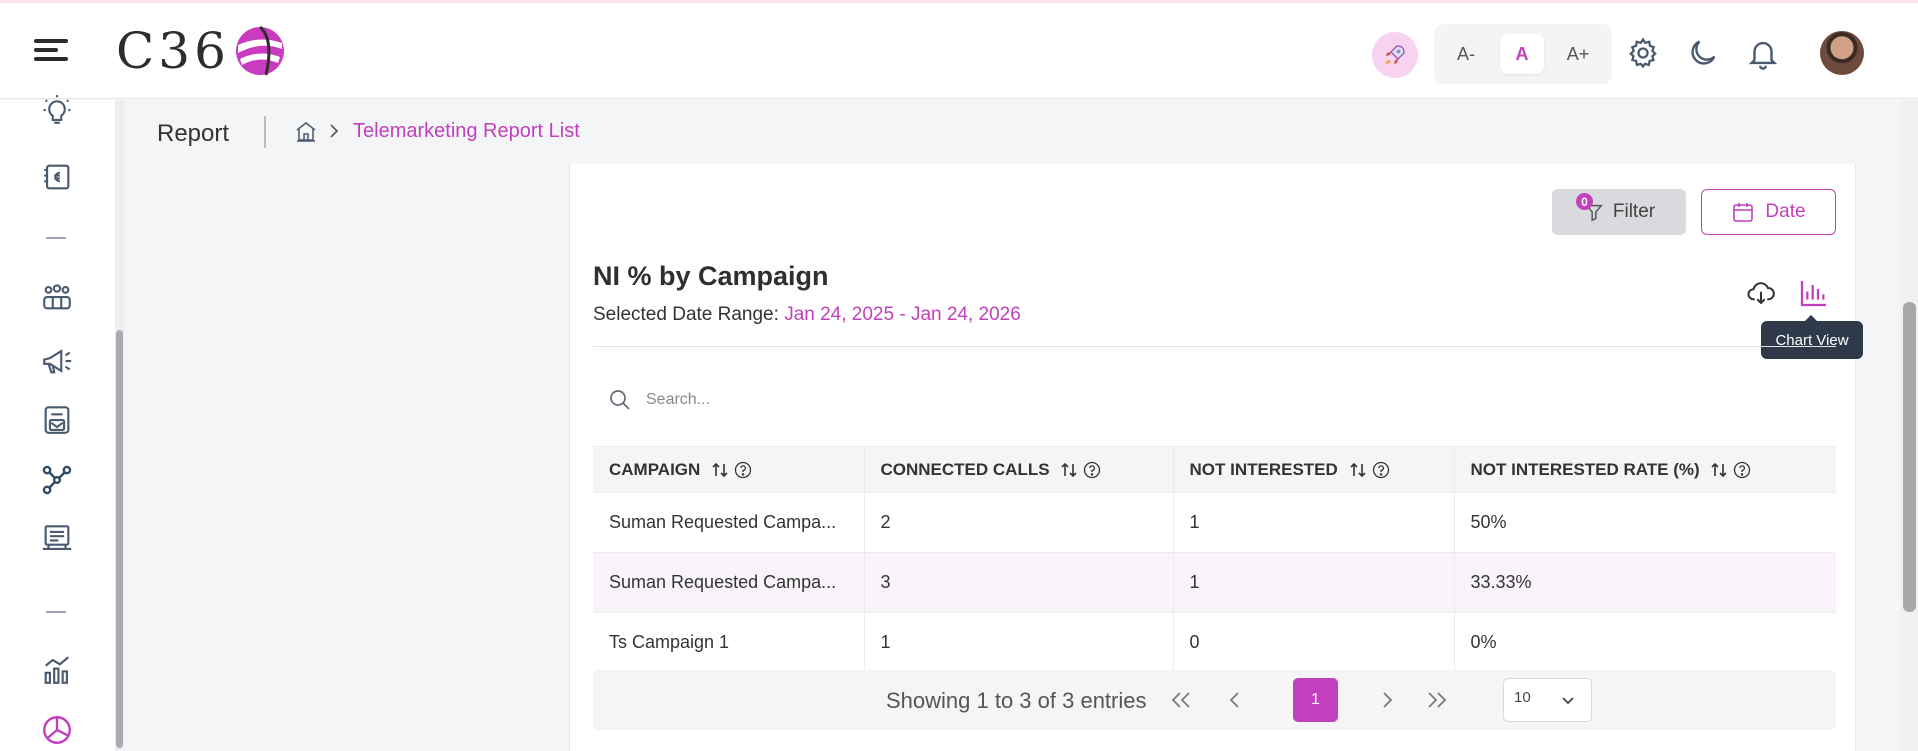 The image size is (1918, 751). I want to click on table-row: Ts Campaign 1 1 0 0%, so click(1214, 642).